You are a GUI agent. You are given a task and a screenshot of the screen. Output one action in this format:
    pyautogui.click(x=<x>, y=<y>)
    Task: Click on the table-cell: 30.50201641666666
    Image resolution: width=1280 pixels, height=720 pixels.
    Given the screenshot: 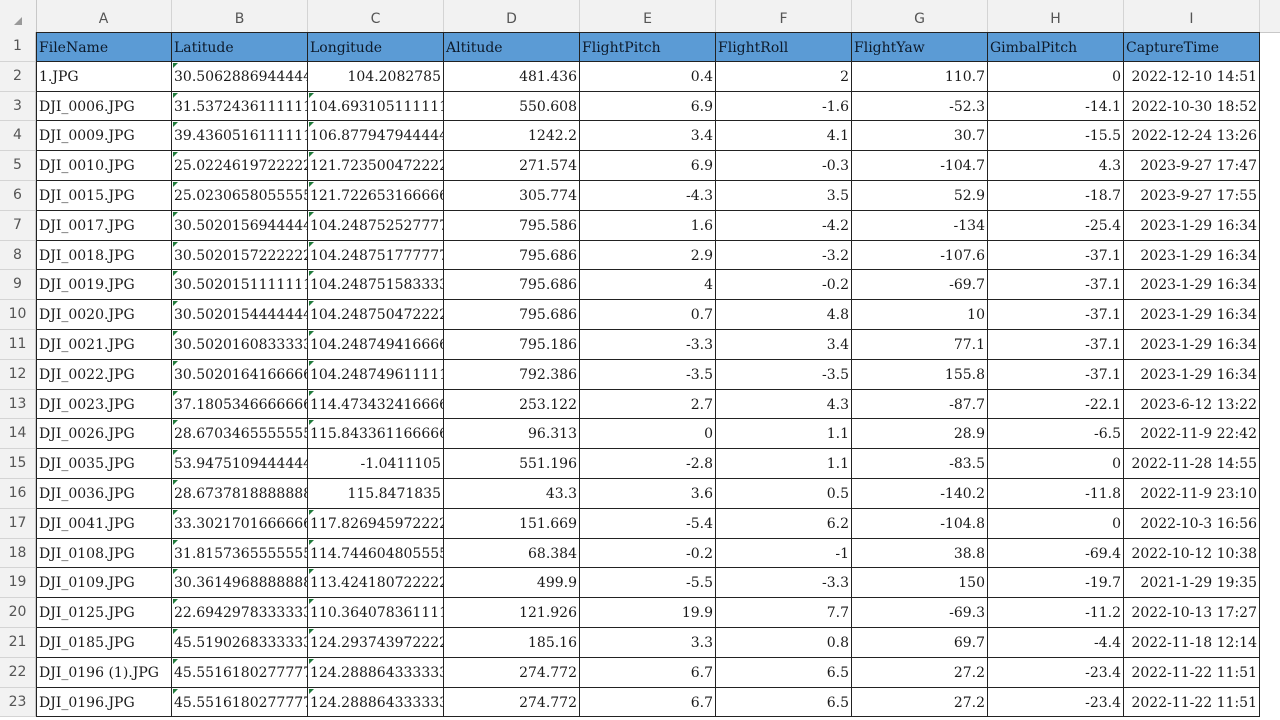 What is the action you would take?
    pyautogui.click(x=240, y=374)
    